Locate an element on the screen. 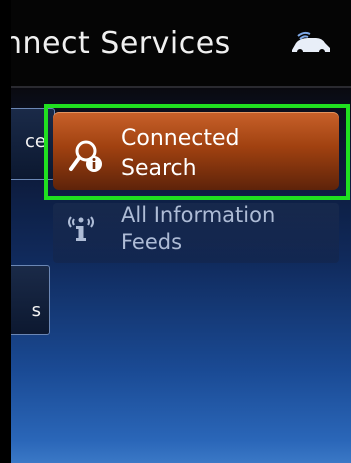 Image resolution: width=351 pixels, height=463 pixels. side-button-top-label: ce is located at coordinates (35, 141).